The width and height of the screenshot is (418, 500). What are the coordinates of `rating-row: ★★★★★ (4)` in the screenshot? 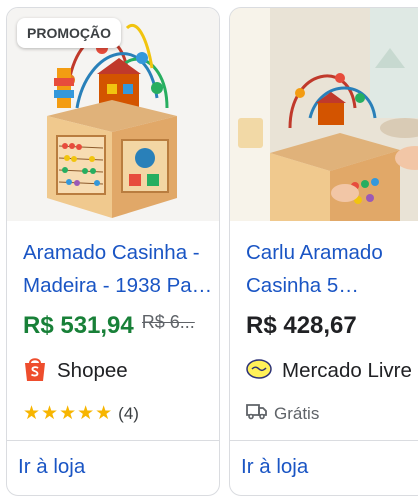 It's located at (81, 413).